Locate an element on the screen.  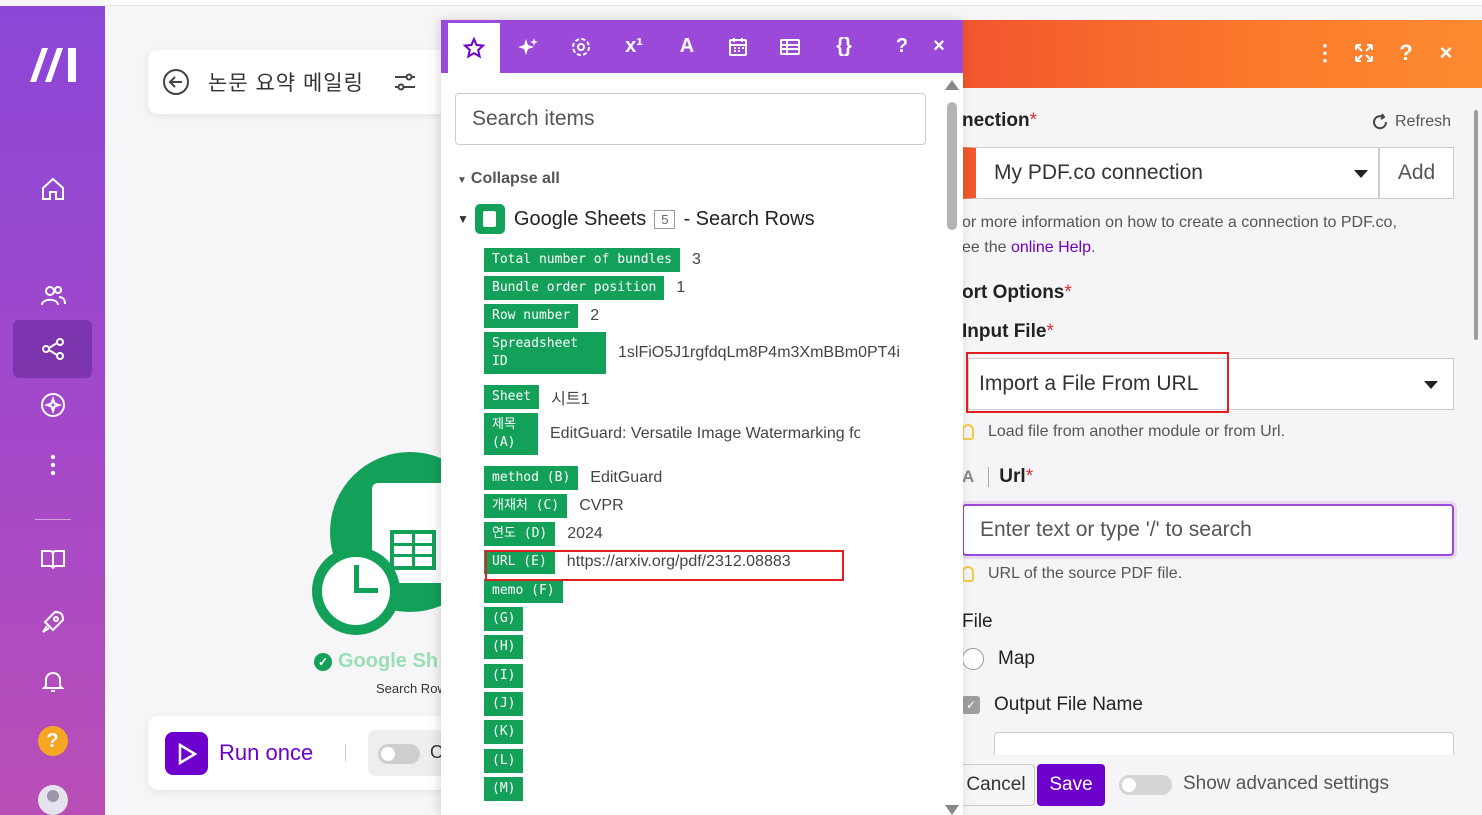
braces-icon: {} is located at coordinates (844, 46).